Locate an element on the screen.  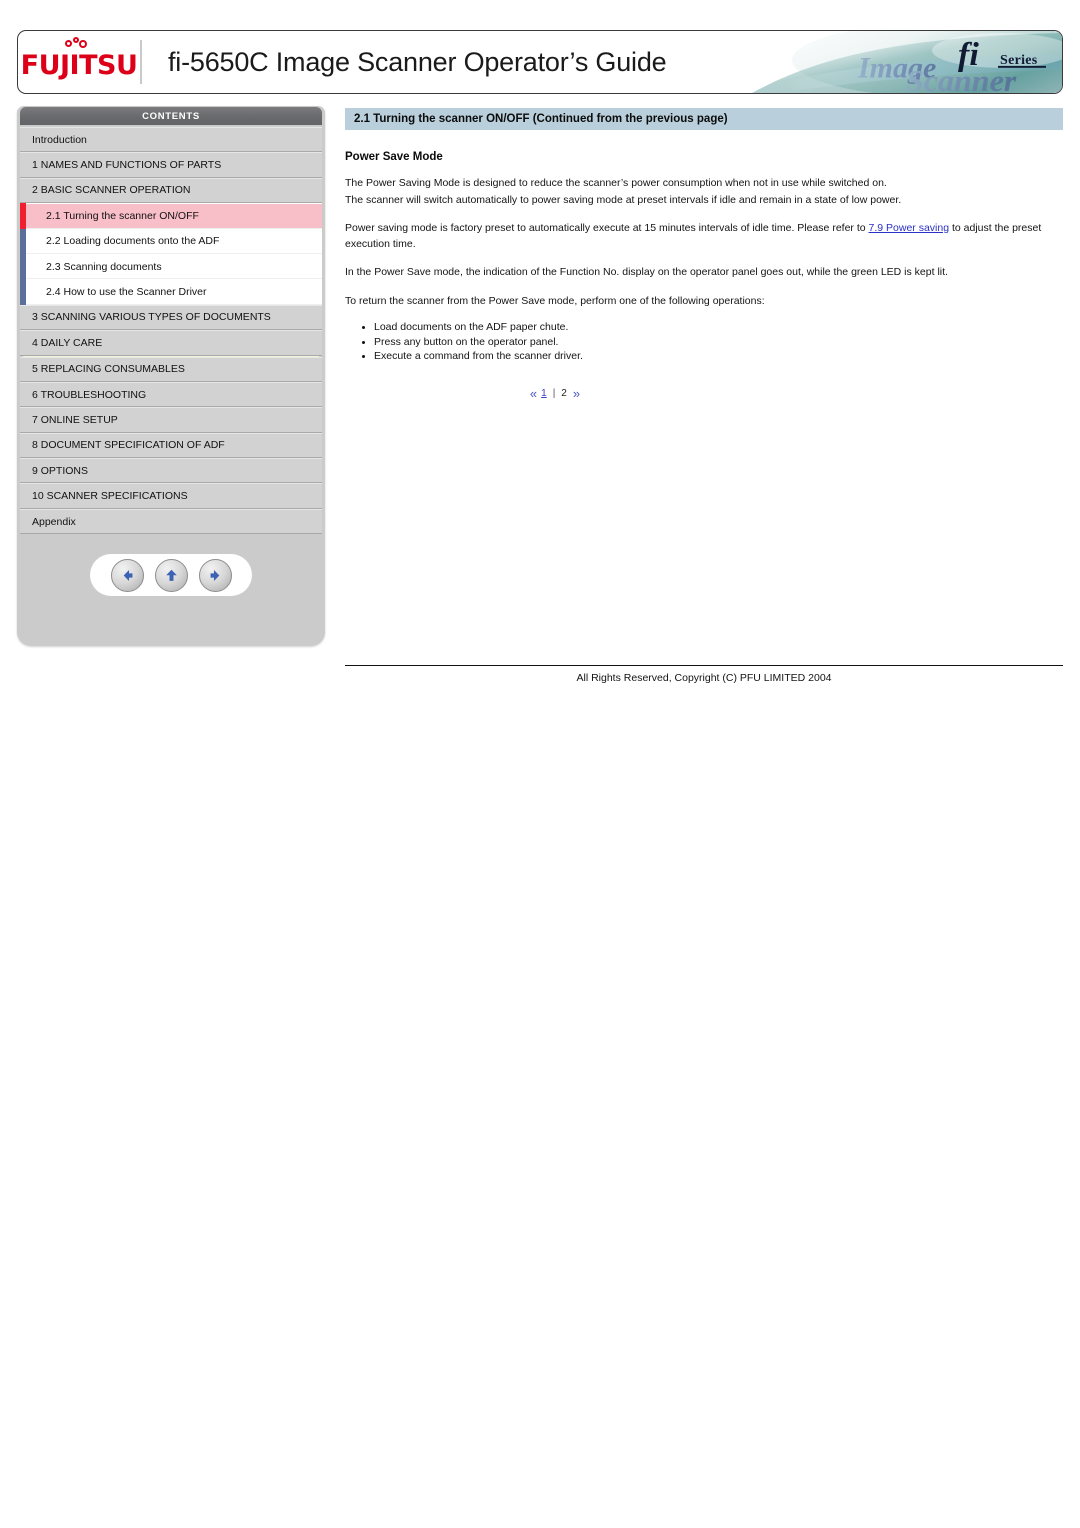
sidebar-item-label: 2.2 Loading documents onto the ADF is located at coordinates (133, 241).